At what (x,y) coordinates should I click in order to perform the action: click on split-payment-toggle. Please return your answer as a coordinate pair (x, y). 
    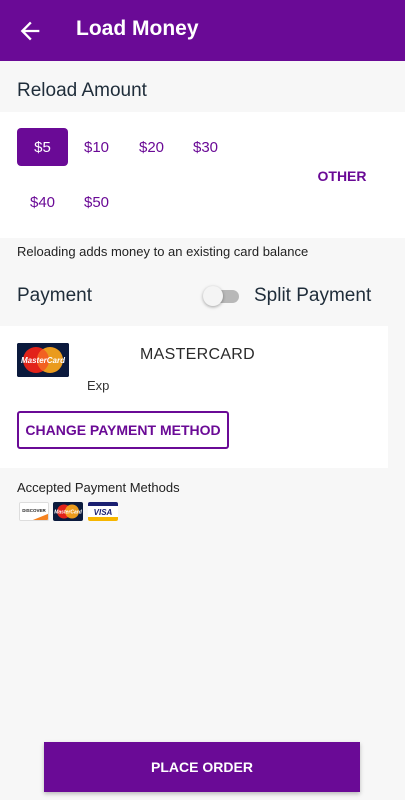
    Looking at the image, I should click on (222, 296).